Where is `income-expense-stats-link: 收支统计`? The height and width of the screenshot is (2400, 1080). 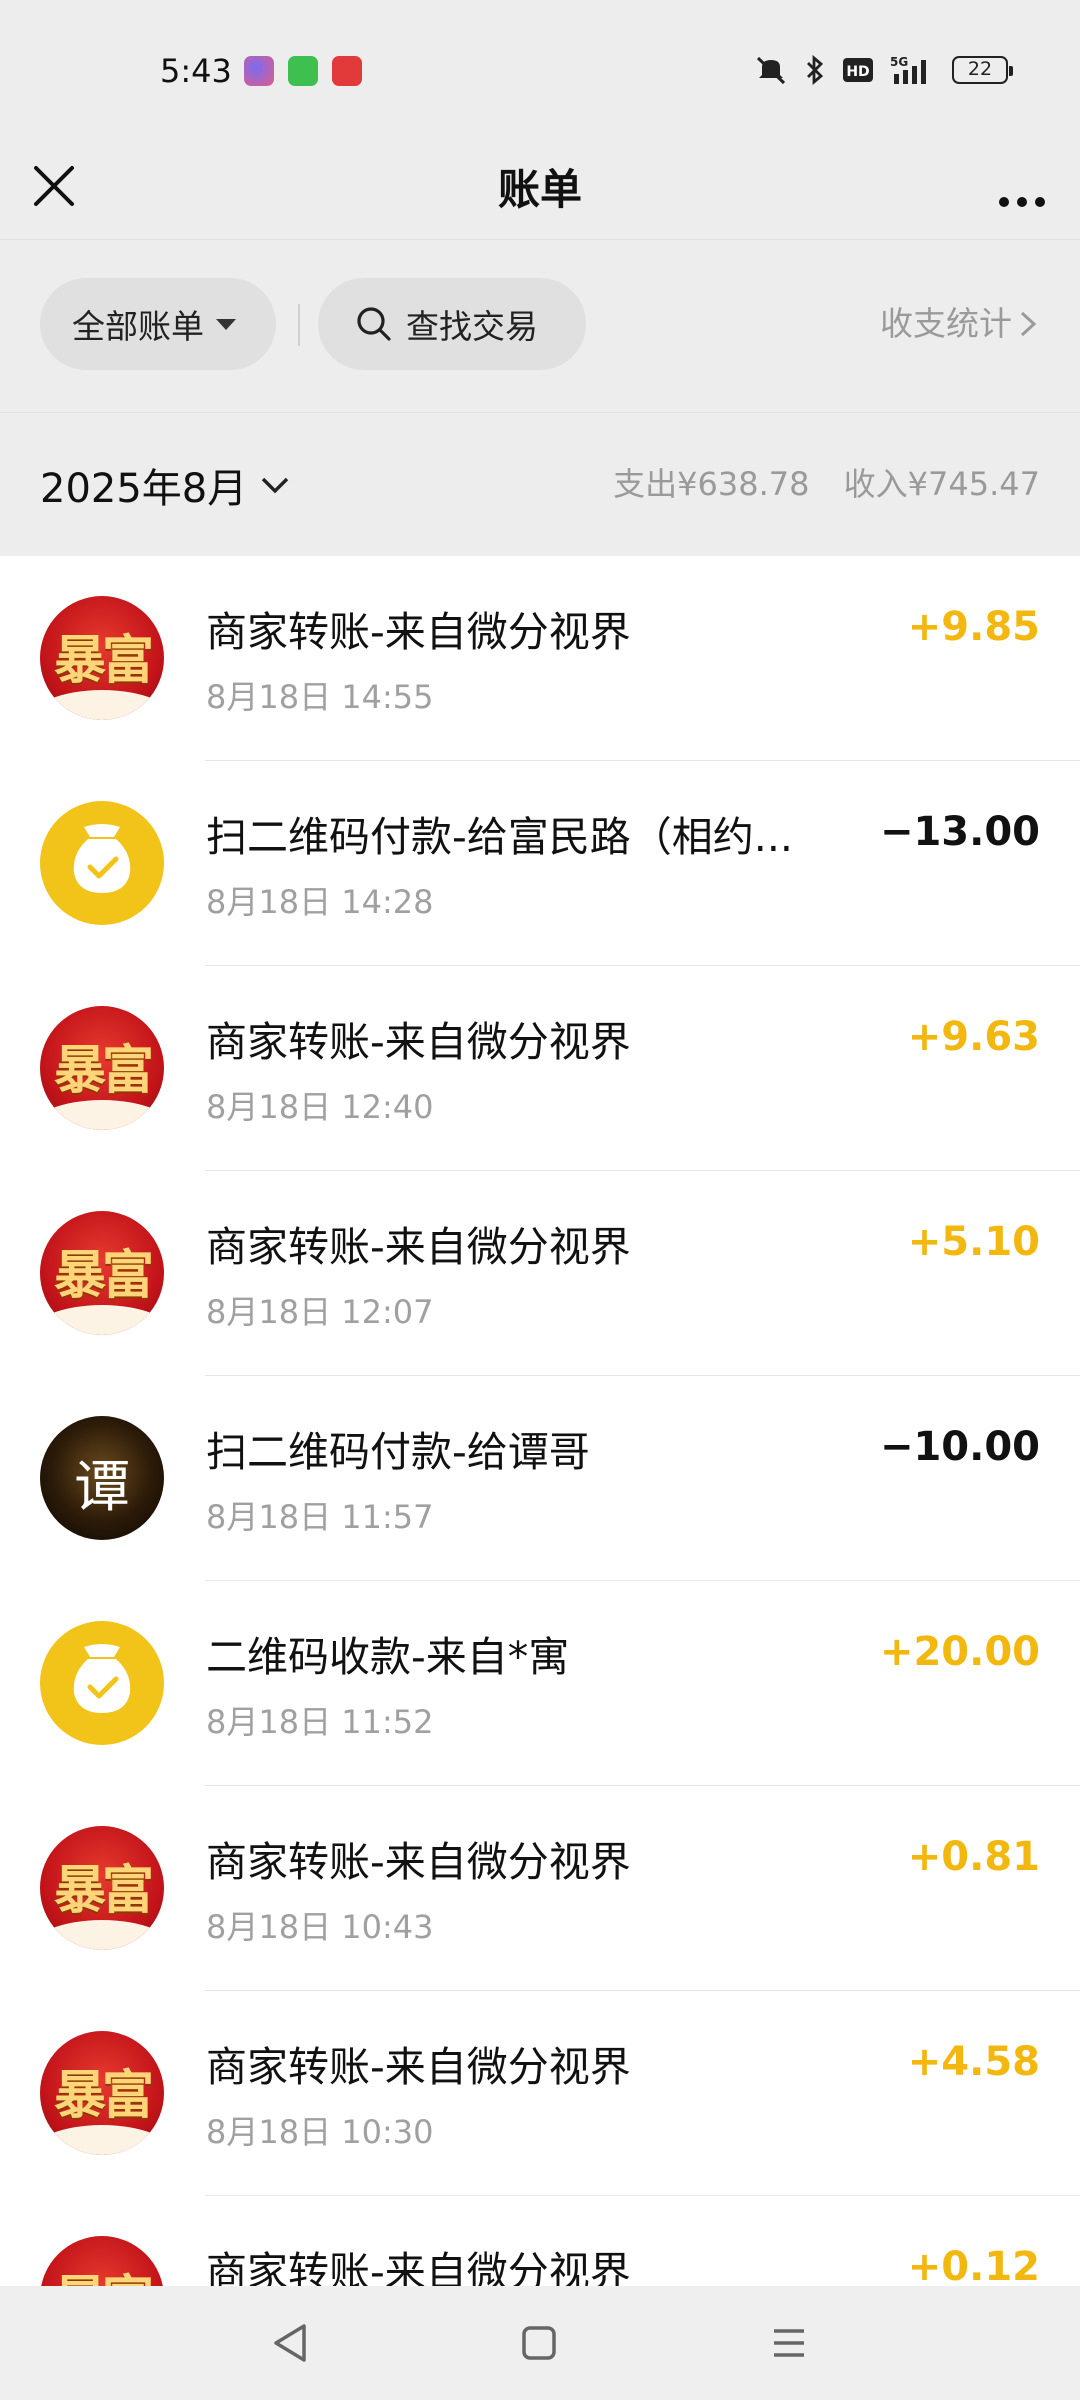 income-expense-stats-link: 收支统计 is located at coordinates (960, 324).